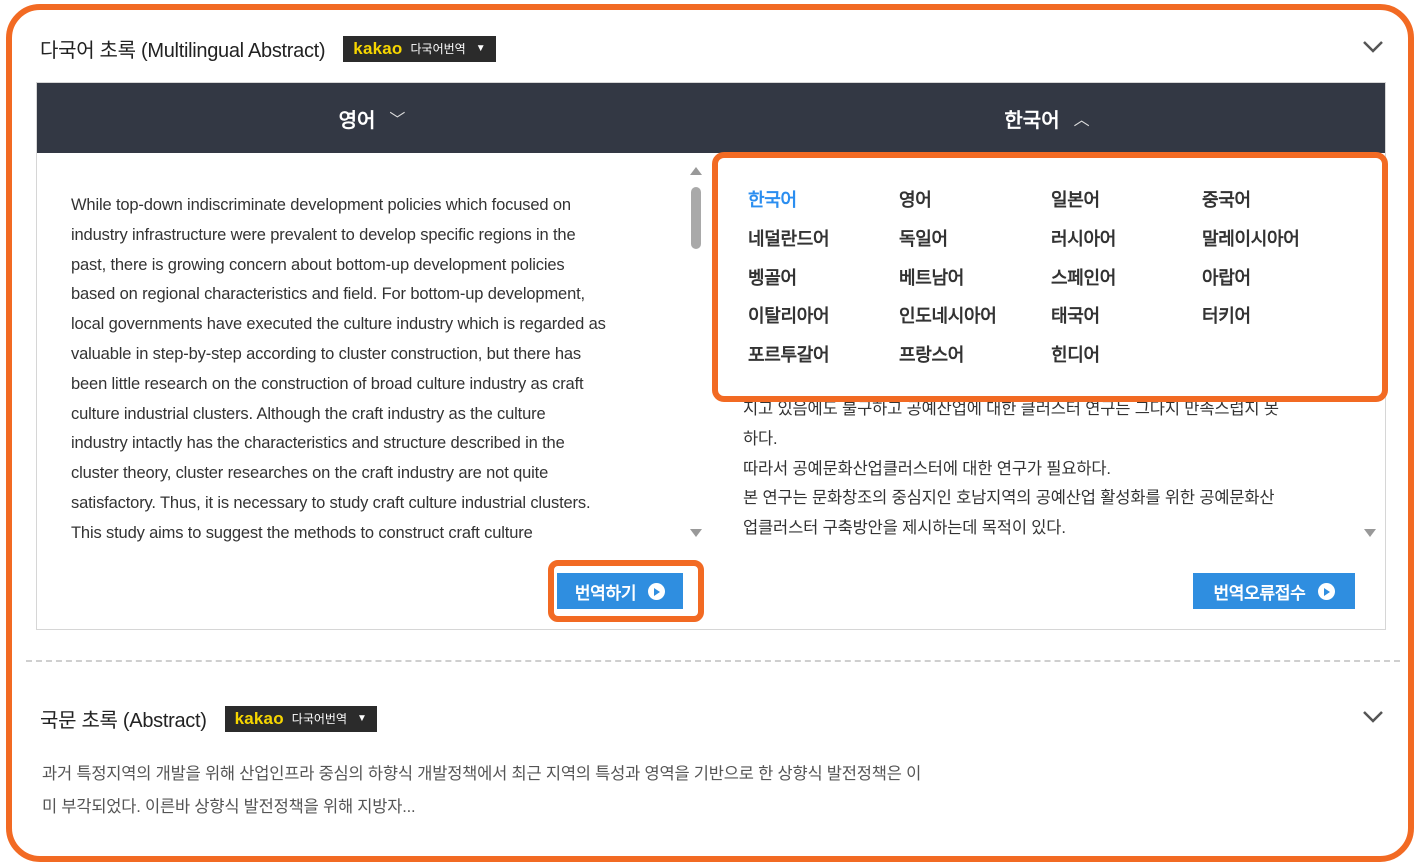  What do you see at coordinates (1083, 238) in the screenshot?
I see `language-option-russian: 러시아어` at bounding box center [1083, 238].